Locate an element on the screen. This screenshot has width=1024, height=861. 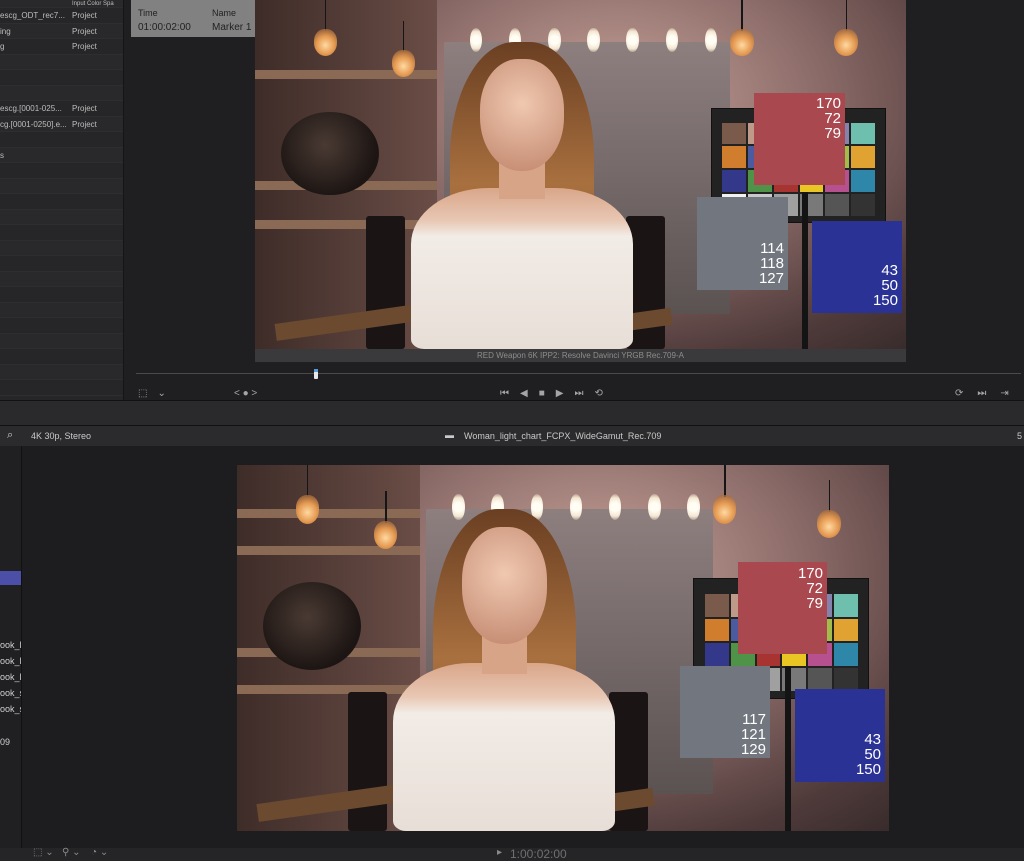
diving-helmet is located at coordinates (330, 153).